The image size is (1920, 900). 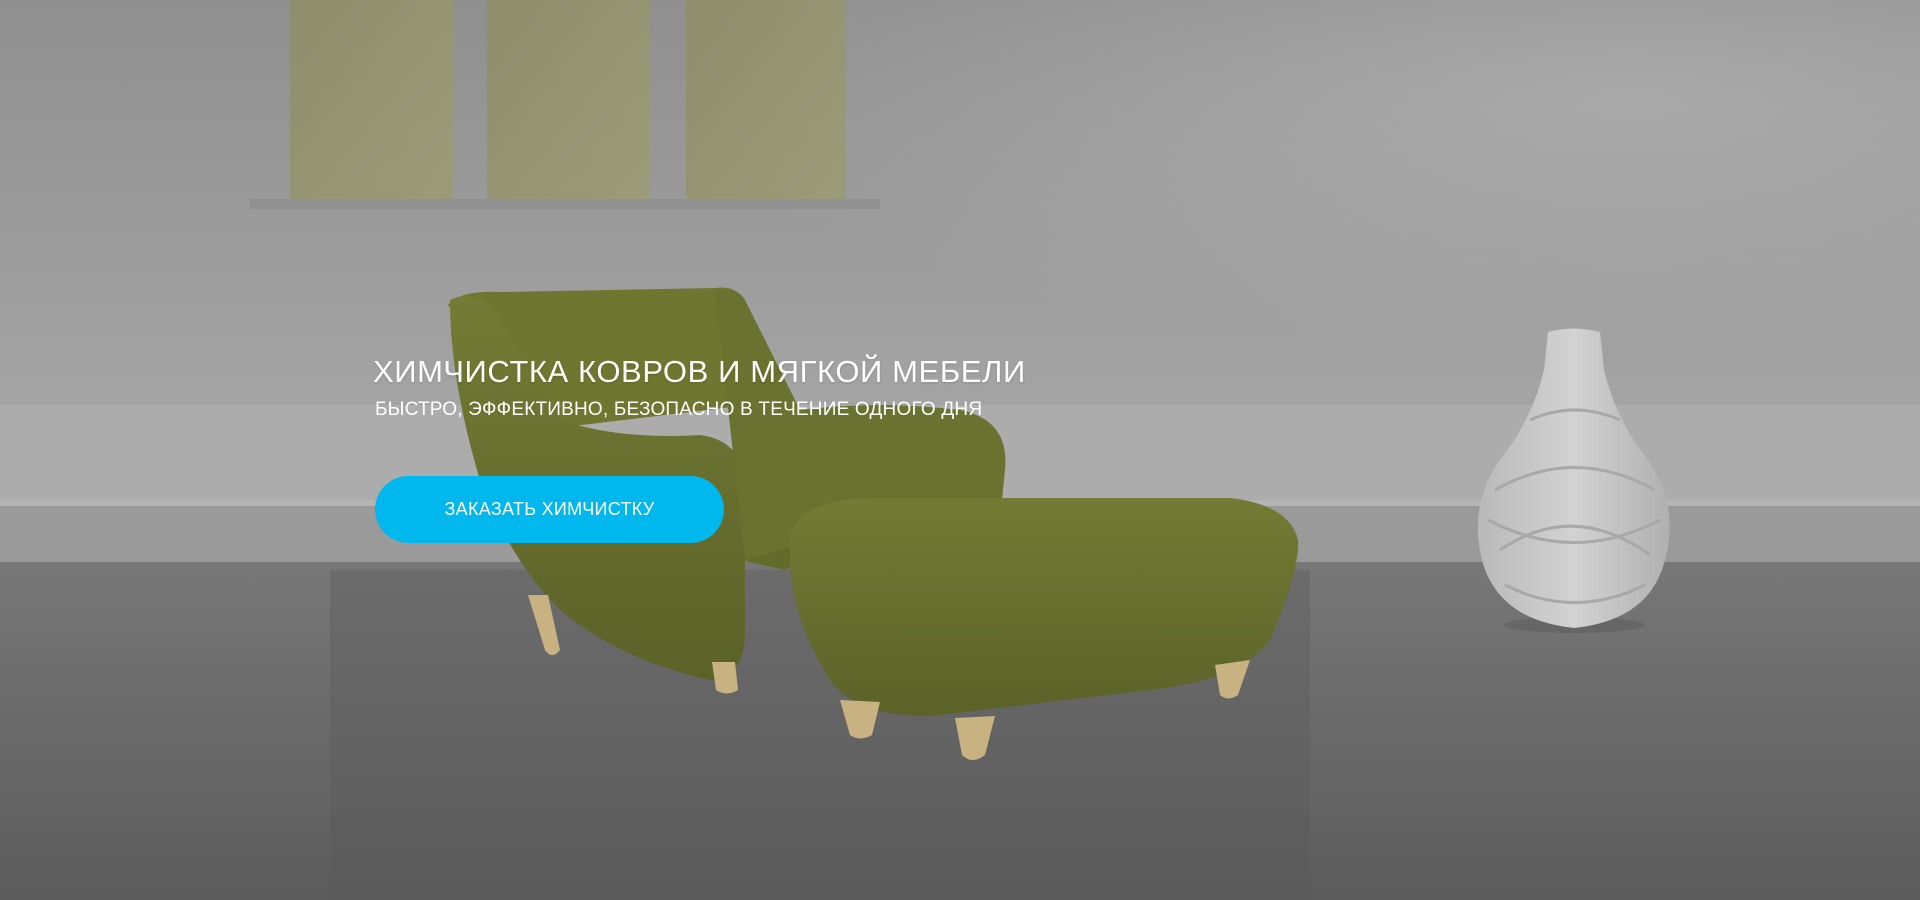 I want to click on hero-title: ХИМЧИСТКА КОВРОВ И МЯГКОЙ МЕБЕЛИ, so click(x=699, y=371).